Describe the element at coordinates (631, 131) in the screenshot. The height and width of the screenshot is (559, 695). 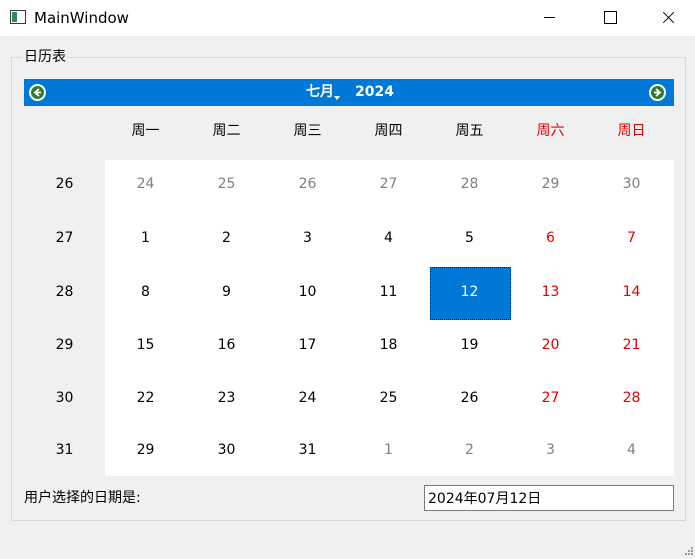
I see `weekday-header: 周日` at that location.